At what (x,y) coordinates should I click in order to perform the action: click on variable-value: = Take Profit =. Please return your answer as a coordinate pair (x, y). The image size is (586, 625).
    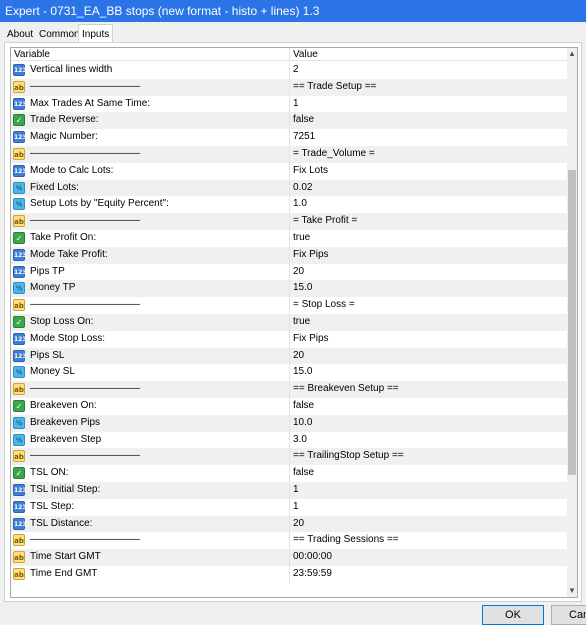
    Looking at the image, I should click on (429, 221).